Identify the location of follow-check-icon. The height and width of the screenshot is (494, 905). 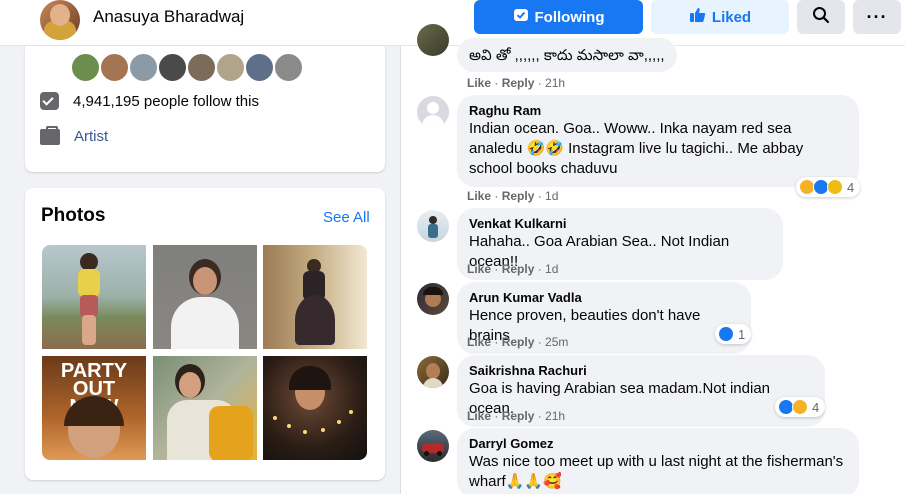
(49, 101).